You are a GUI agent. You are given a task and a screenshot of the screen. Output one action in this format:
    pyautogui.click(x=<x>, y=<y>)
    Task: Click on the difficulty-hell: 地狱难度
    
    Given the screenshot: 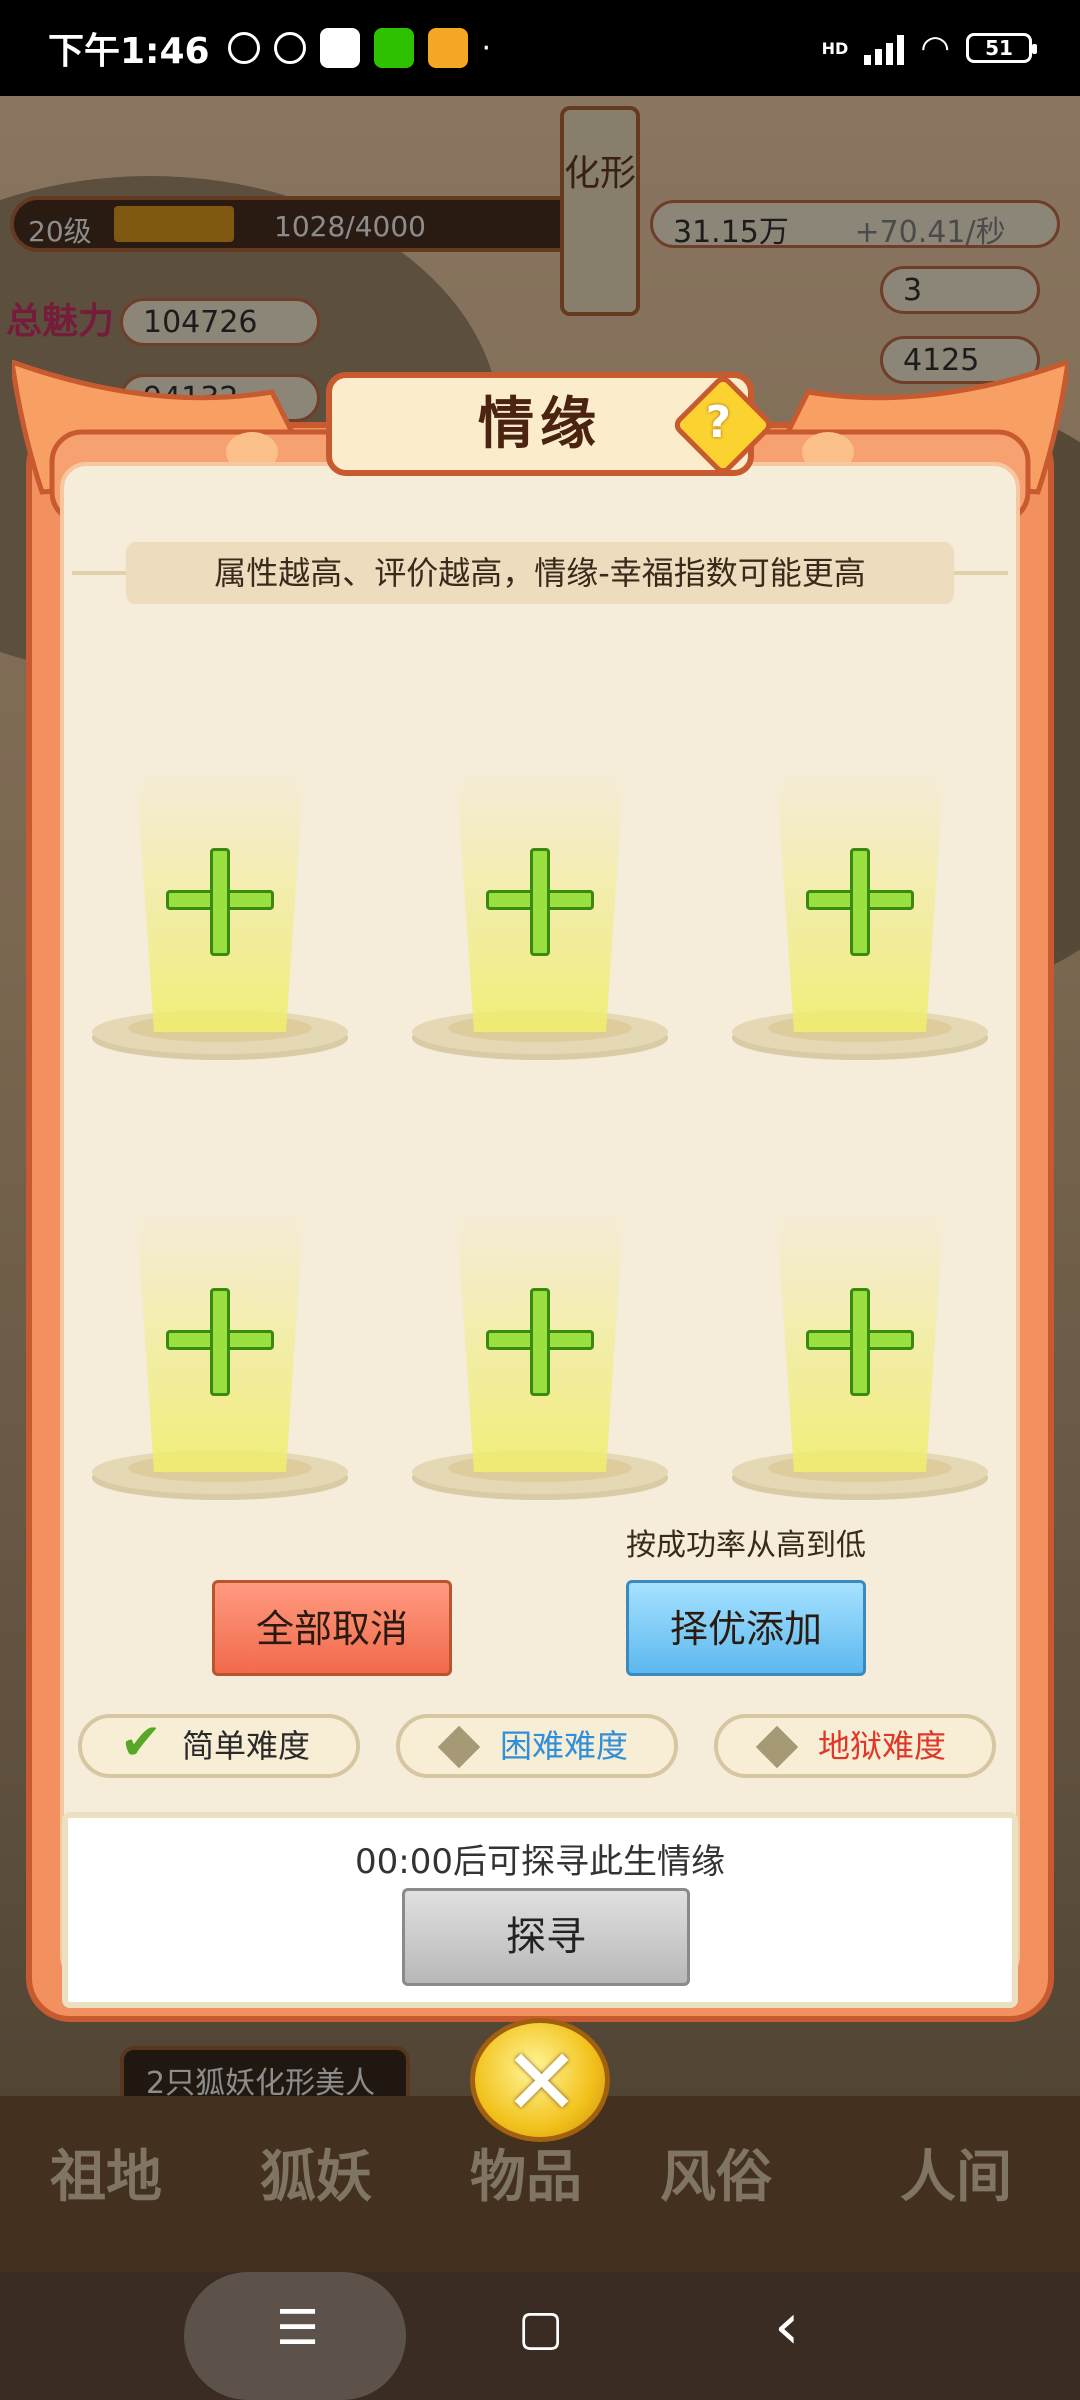 What is the action you would take?
    pyautogui.click(x=855, y=1746)
    